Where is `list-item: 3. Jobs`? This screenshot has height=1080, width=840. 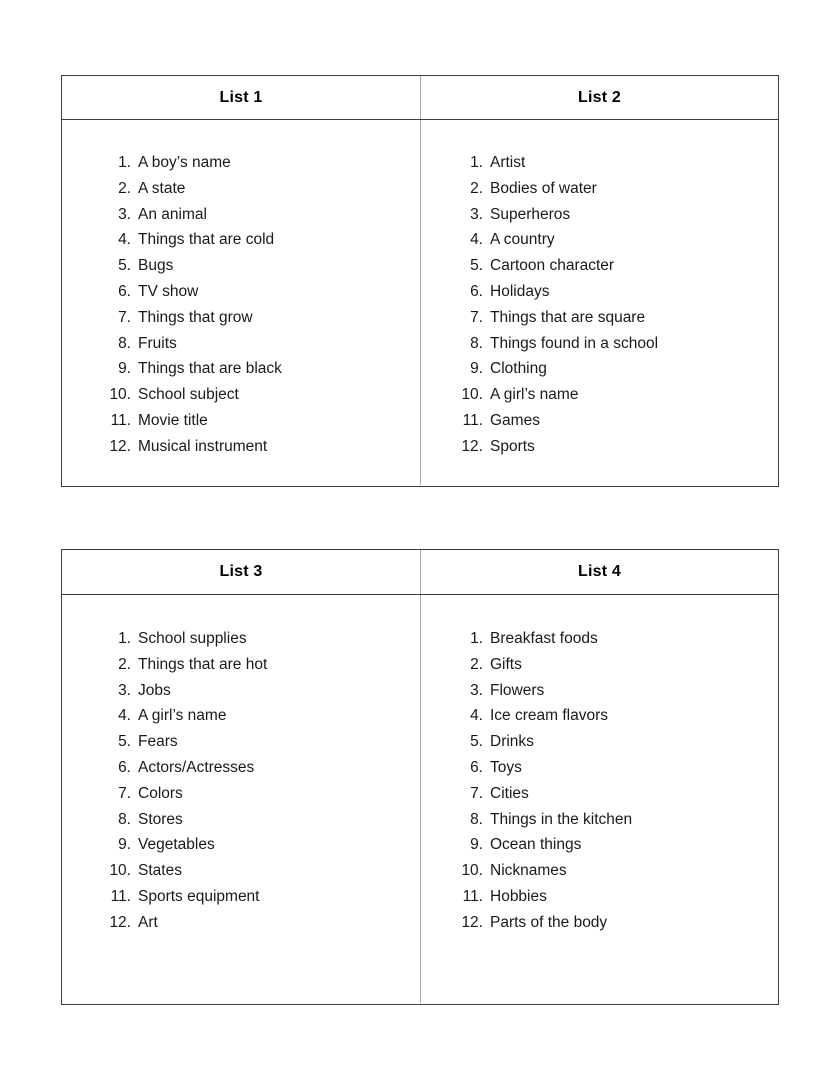
list-item: 3. Jobs is located at coordinates (257, 691).